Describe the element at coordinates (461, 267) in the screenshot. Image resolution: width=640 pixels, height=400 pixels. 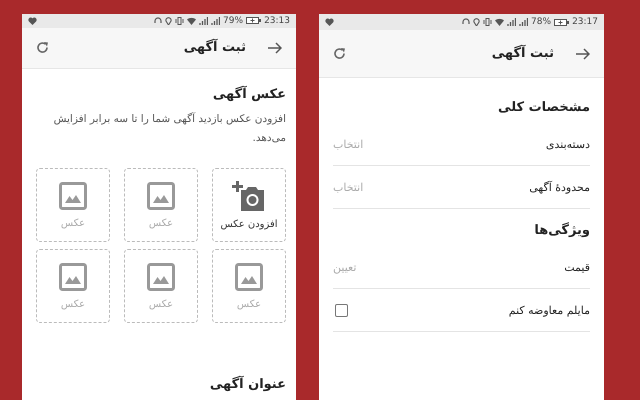
I see `form-row: قیمت تعیین` at that location.